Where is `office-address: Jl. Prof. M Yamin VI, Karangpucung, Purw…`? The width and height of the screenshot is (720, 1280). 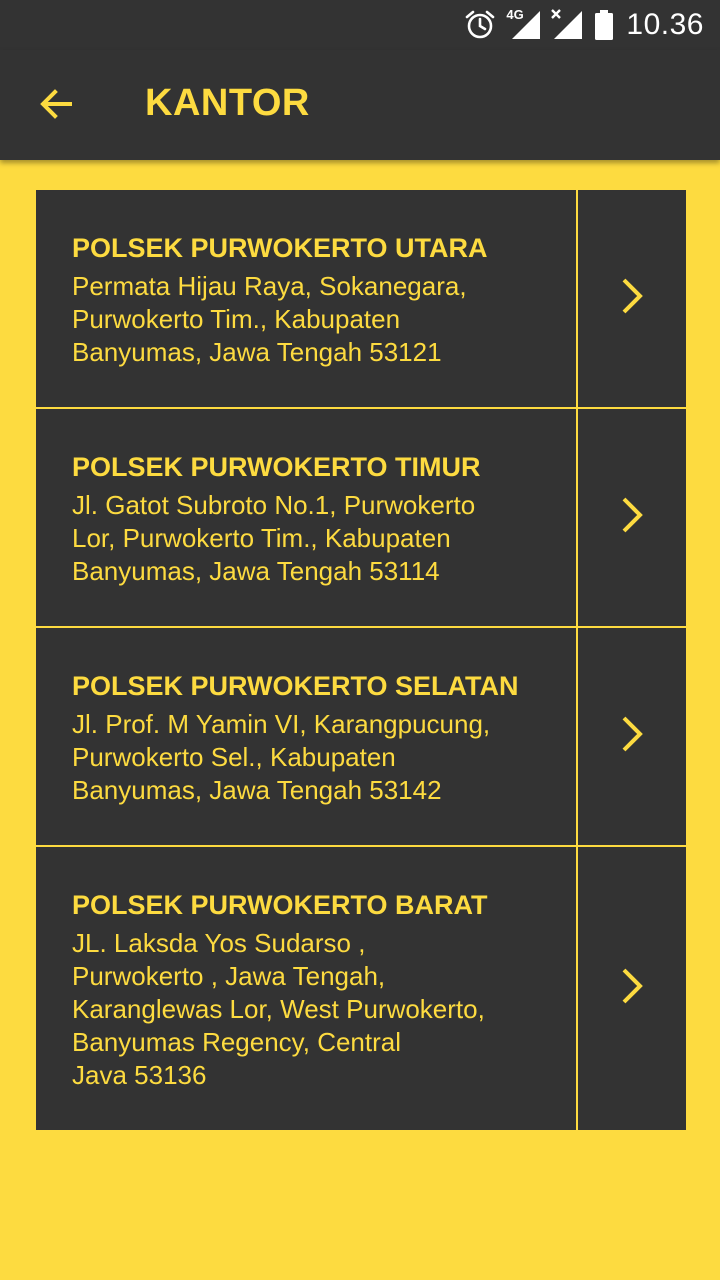
office-address: Jl. Prof. M Yamin VI, Karangpucung, Purw… is located at coordinates (281, 757).